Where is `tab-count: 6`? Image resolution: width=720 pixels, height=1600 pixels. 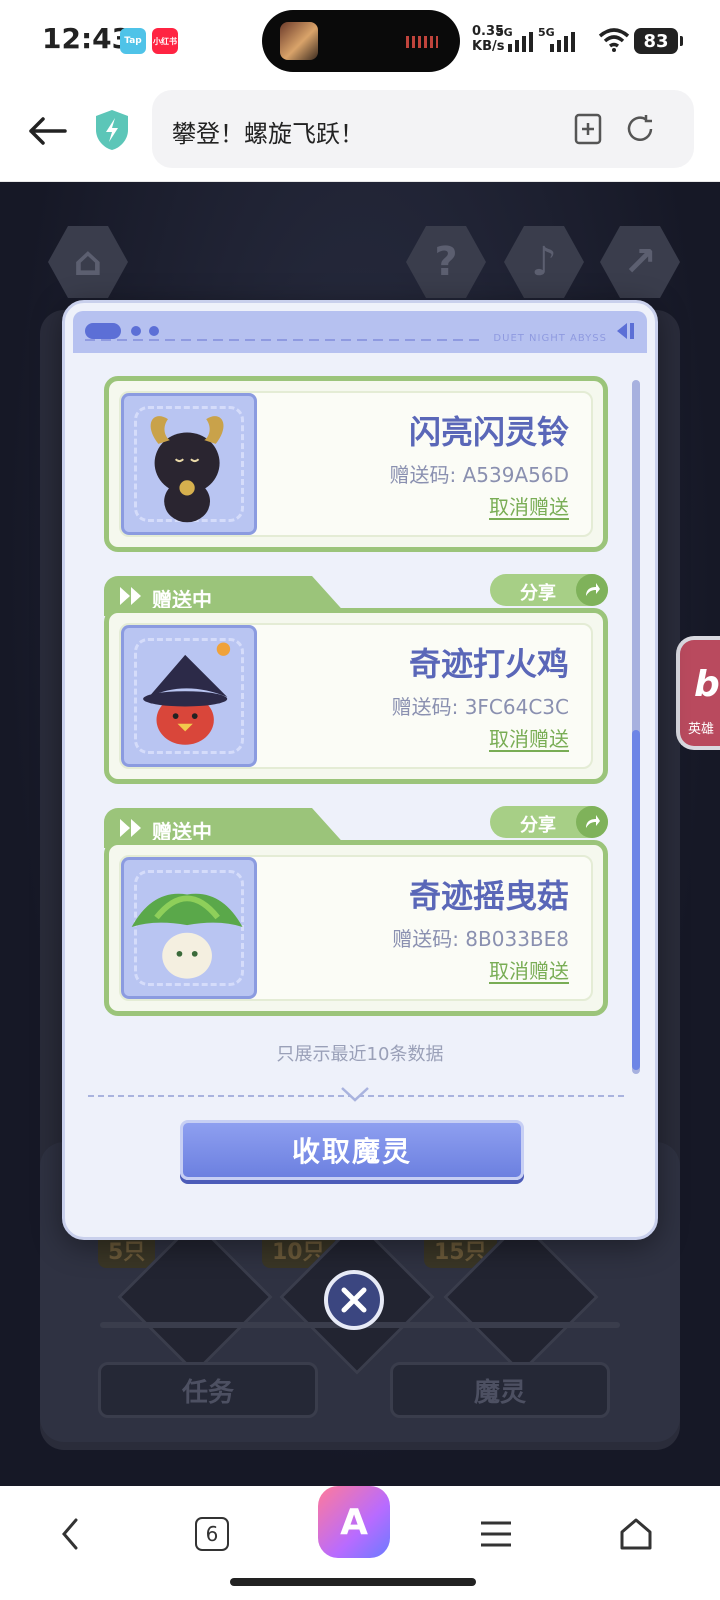
tab-count: 6 is located at coordinates (212, 1534).